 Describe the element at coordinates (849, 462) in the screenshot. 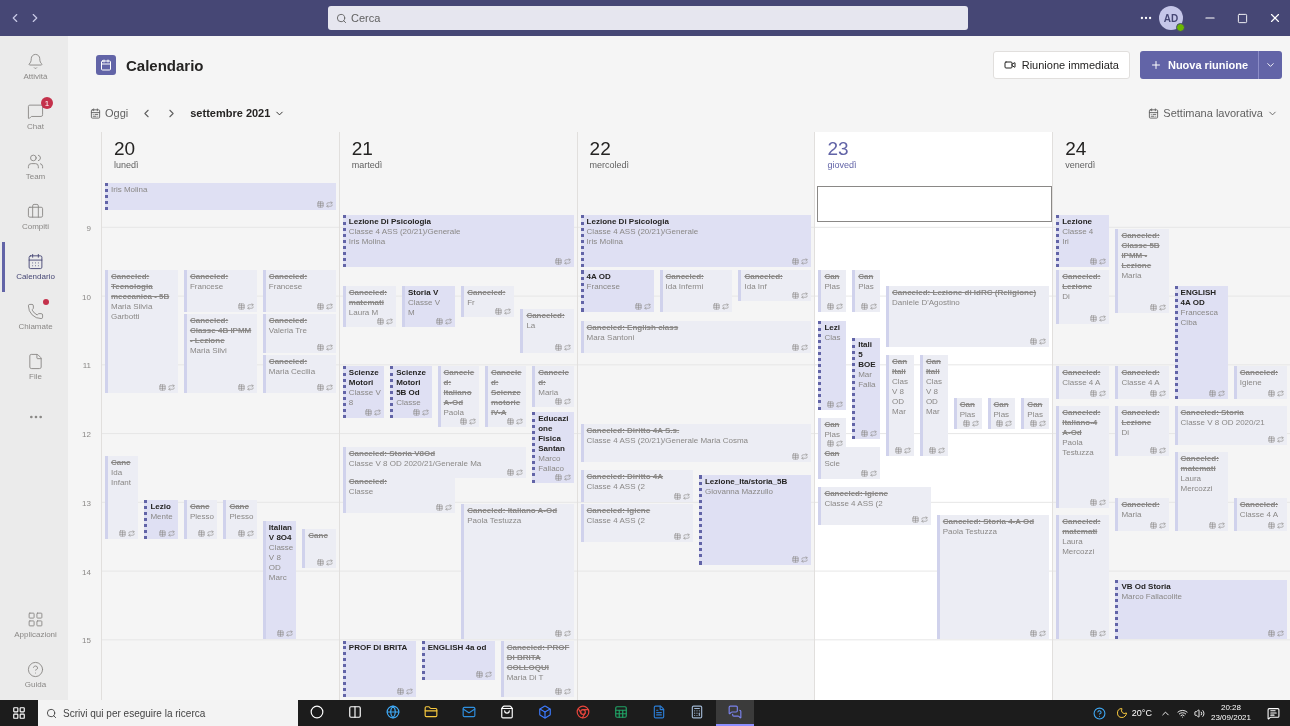

I see `calendar-event: Can Scie` at that location.